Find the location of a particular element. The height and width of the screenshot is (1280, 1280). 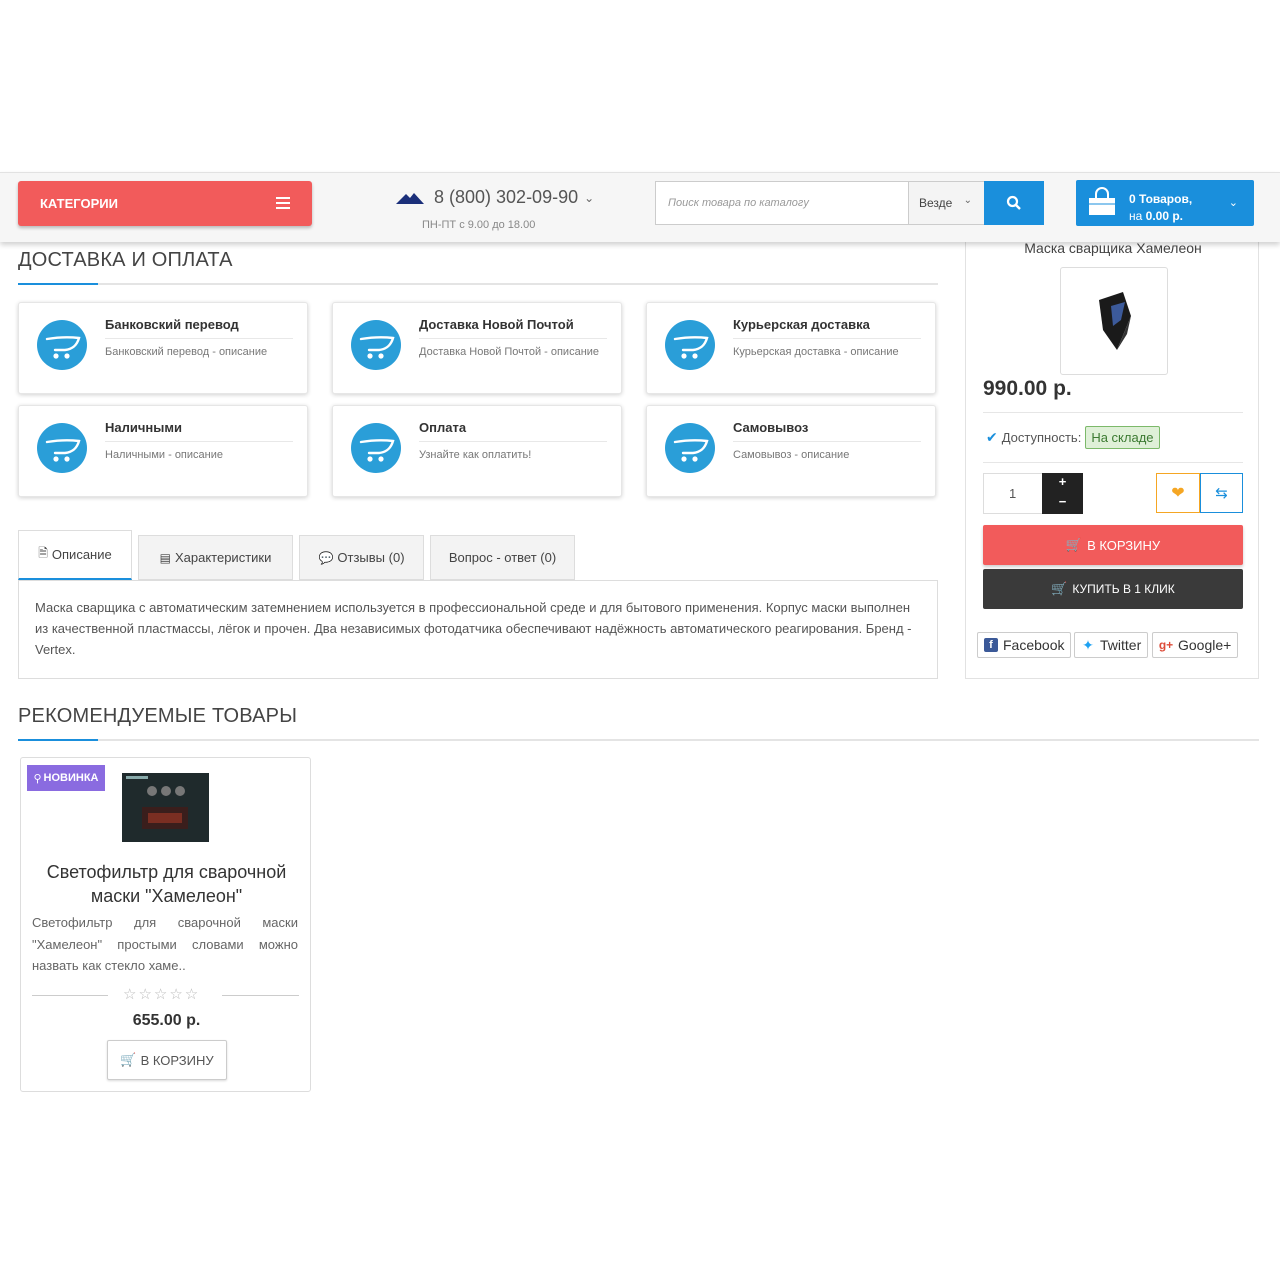

welding-mask-image is located at coordinates (1115, 321).